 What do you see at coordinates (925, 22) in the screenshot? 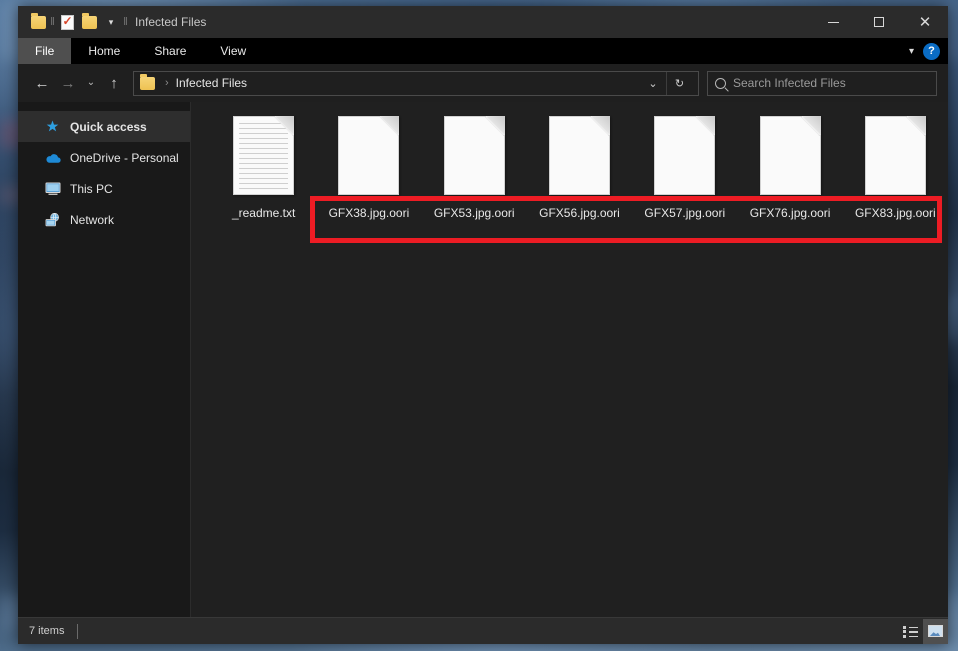
I see `close-button: ✕` at bounding box center [925, 22].